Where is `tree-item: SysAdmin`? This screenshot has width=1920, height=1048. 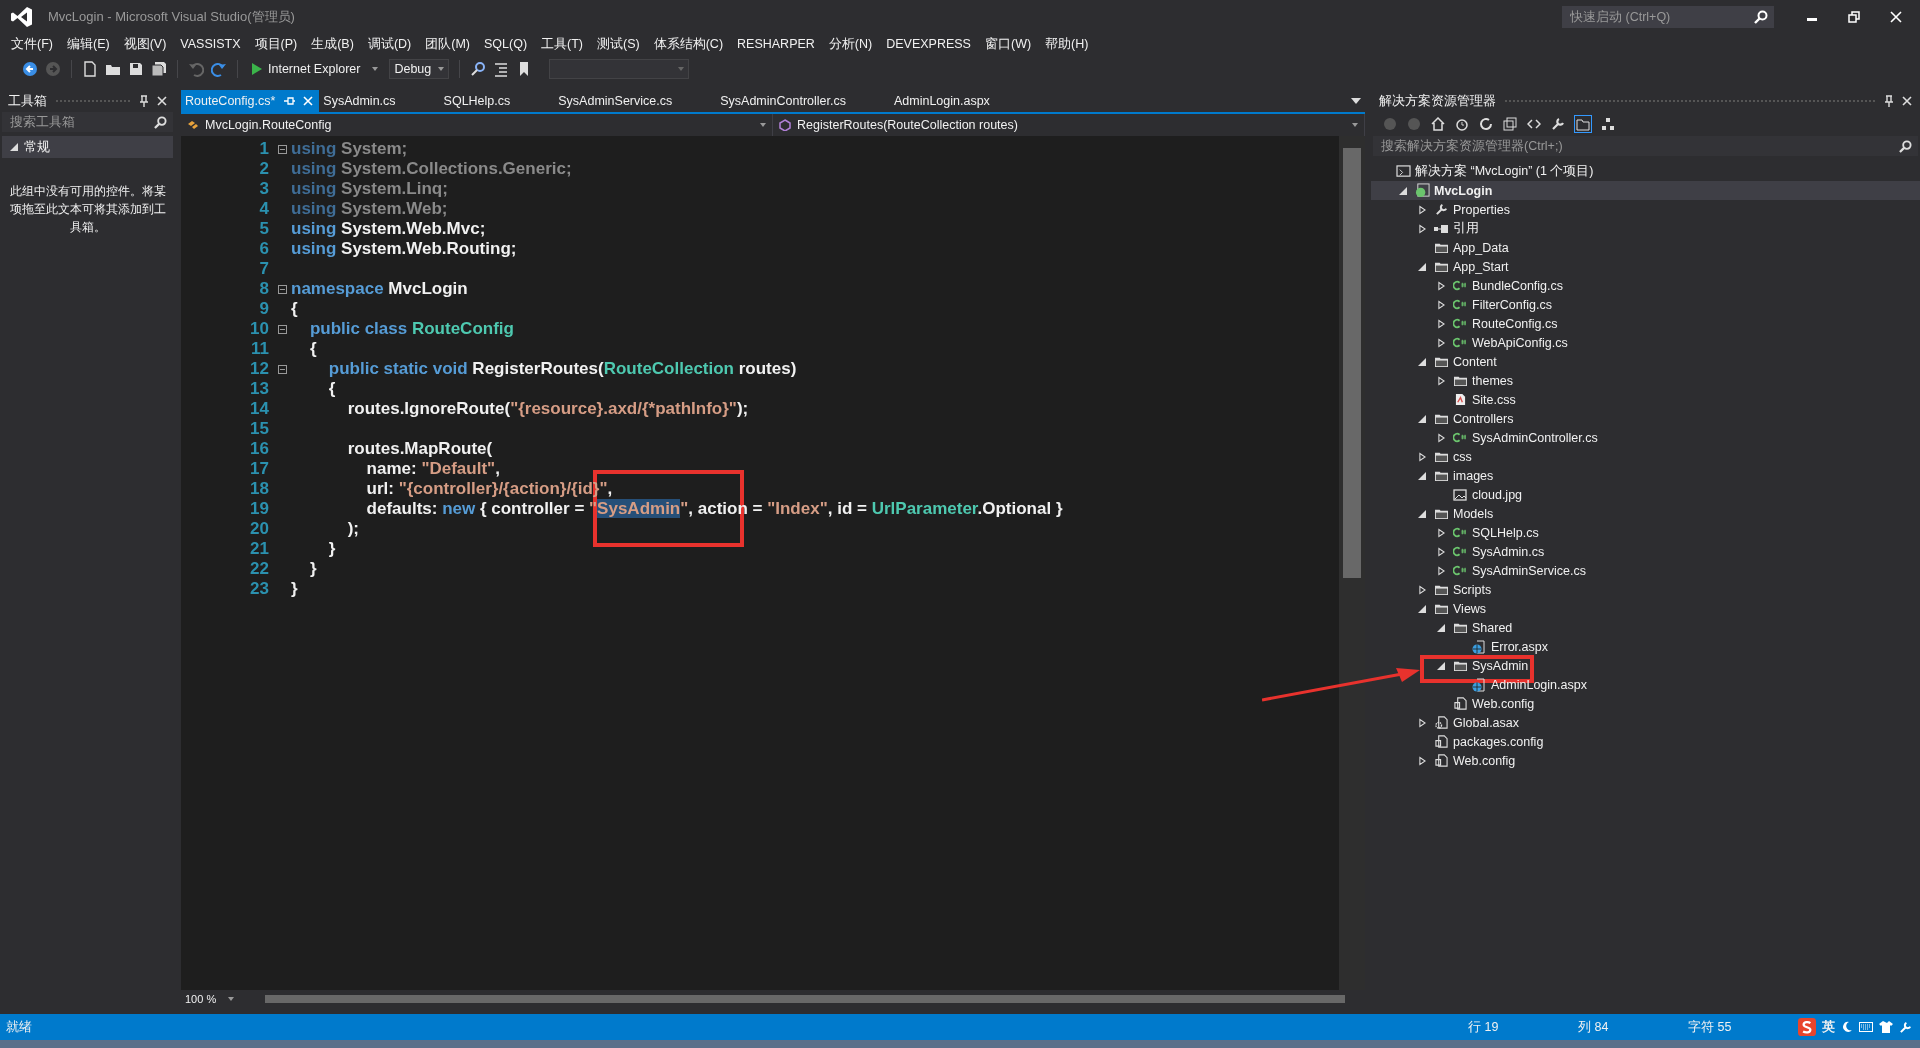 tree-item: SysAdmin is located at coordinates (1645, 665).